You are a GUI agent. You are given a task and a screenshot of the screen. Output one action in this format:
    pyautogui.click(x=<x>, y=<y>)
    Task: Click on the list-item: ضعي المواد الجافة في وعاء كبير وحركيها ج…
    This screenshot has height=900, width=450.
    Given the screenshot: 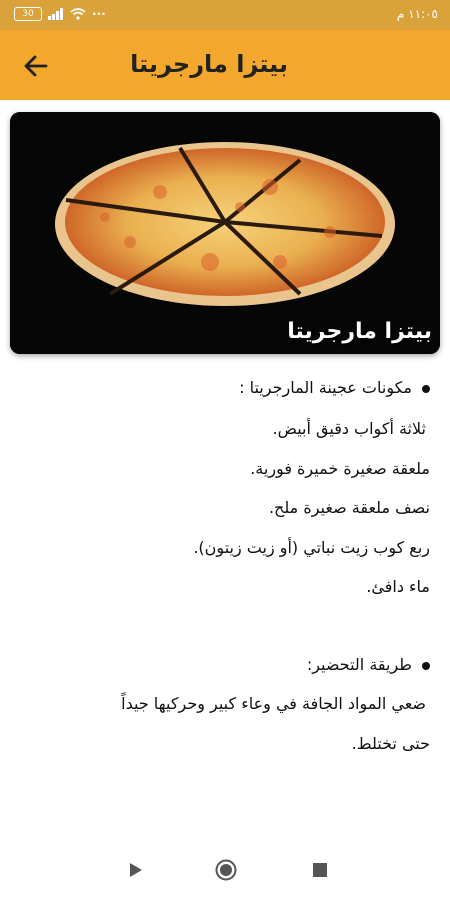 What is the action you would take?
    pyautogui.click(x=273, y=703)
    